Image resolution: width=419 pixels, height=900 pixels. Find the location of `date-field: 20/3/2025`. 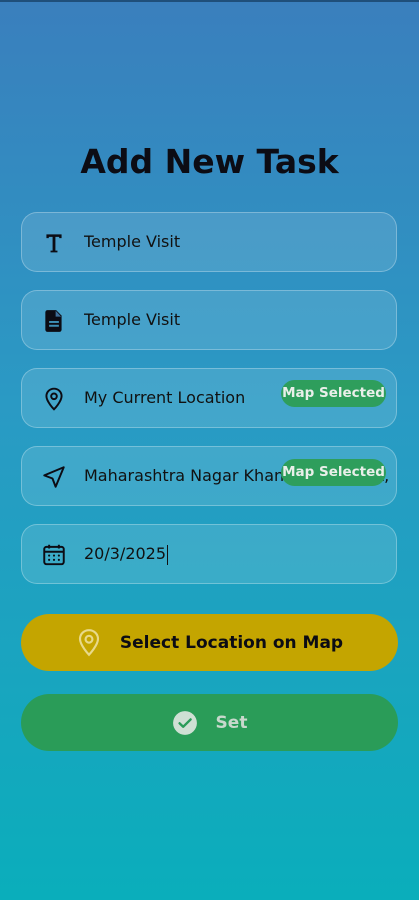

date-field: 20/3/2025 is located at coordinates (209, 554).